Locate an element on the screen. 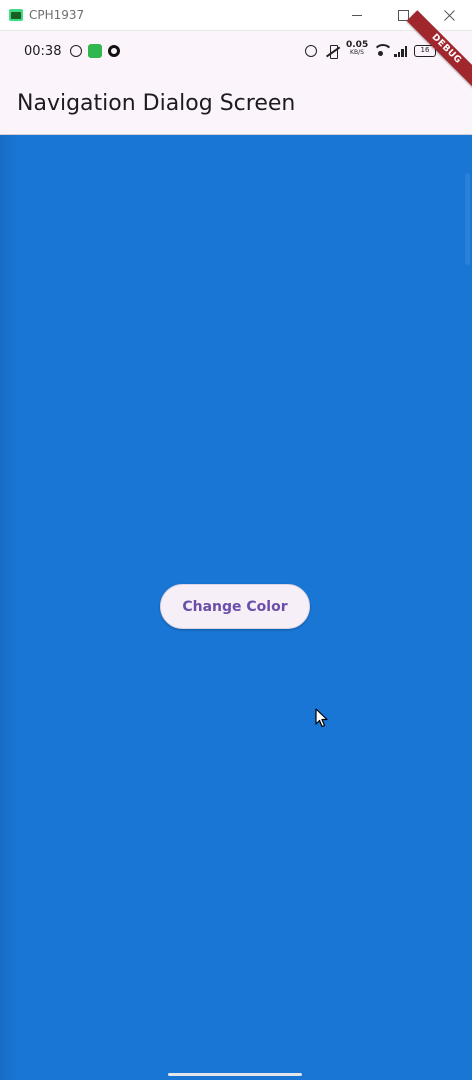 This screenshot has height=1080, width=472. close-icon is located at coordinates (449, 15).